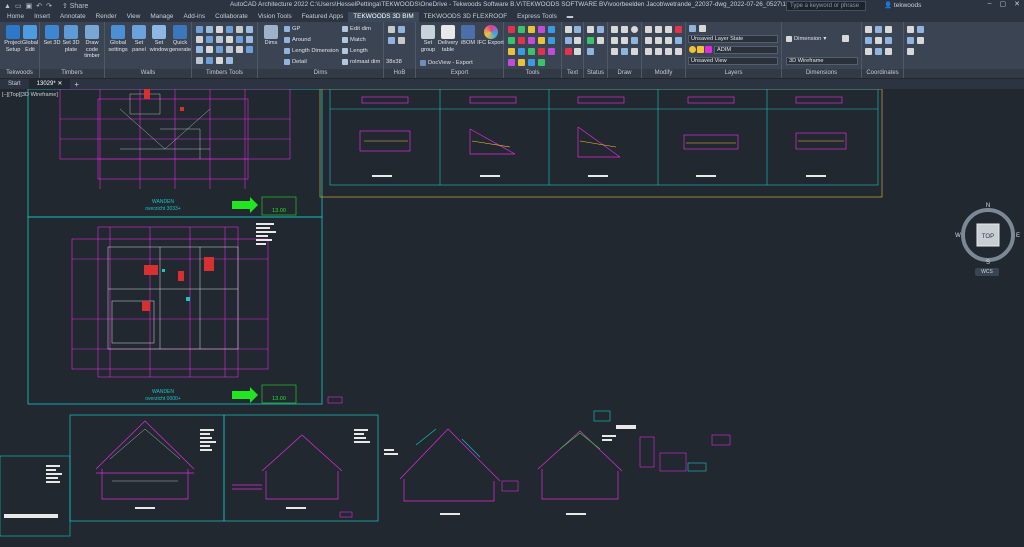  I want to click on timber-tool-10-icon, so click(229, 39).